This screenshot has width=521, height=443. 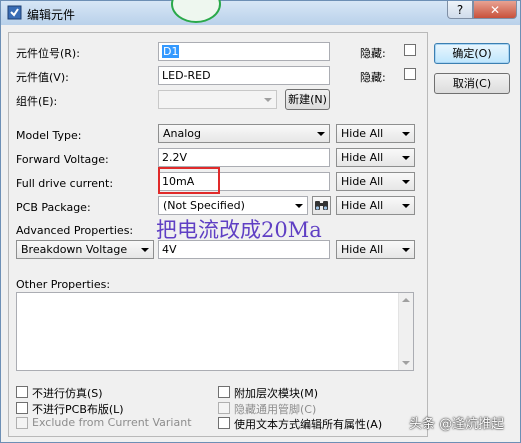 What do you see at coordinates (74, 249) in the screenshot?
I see `advanced-property-value: Breakdown Voltage` at bounding box center [74, 249].